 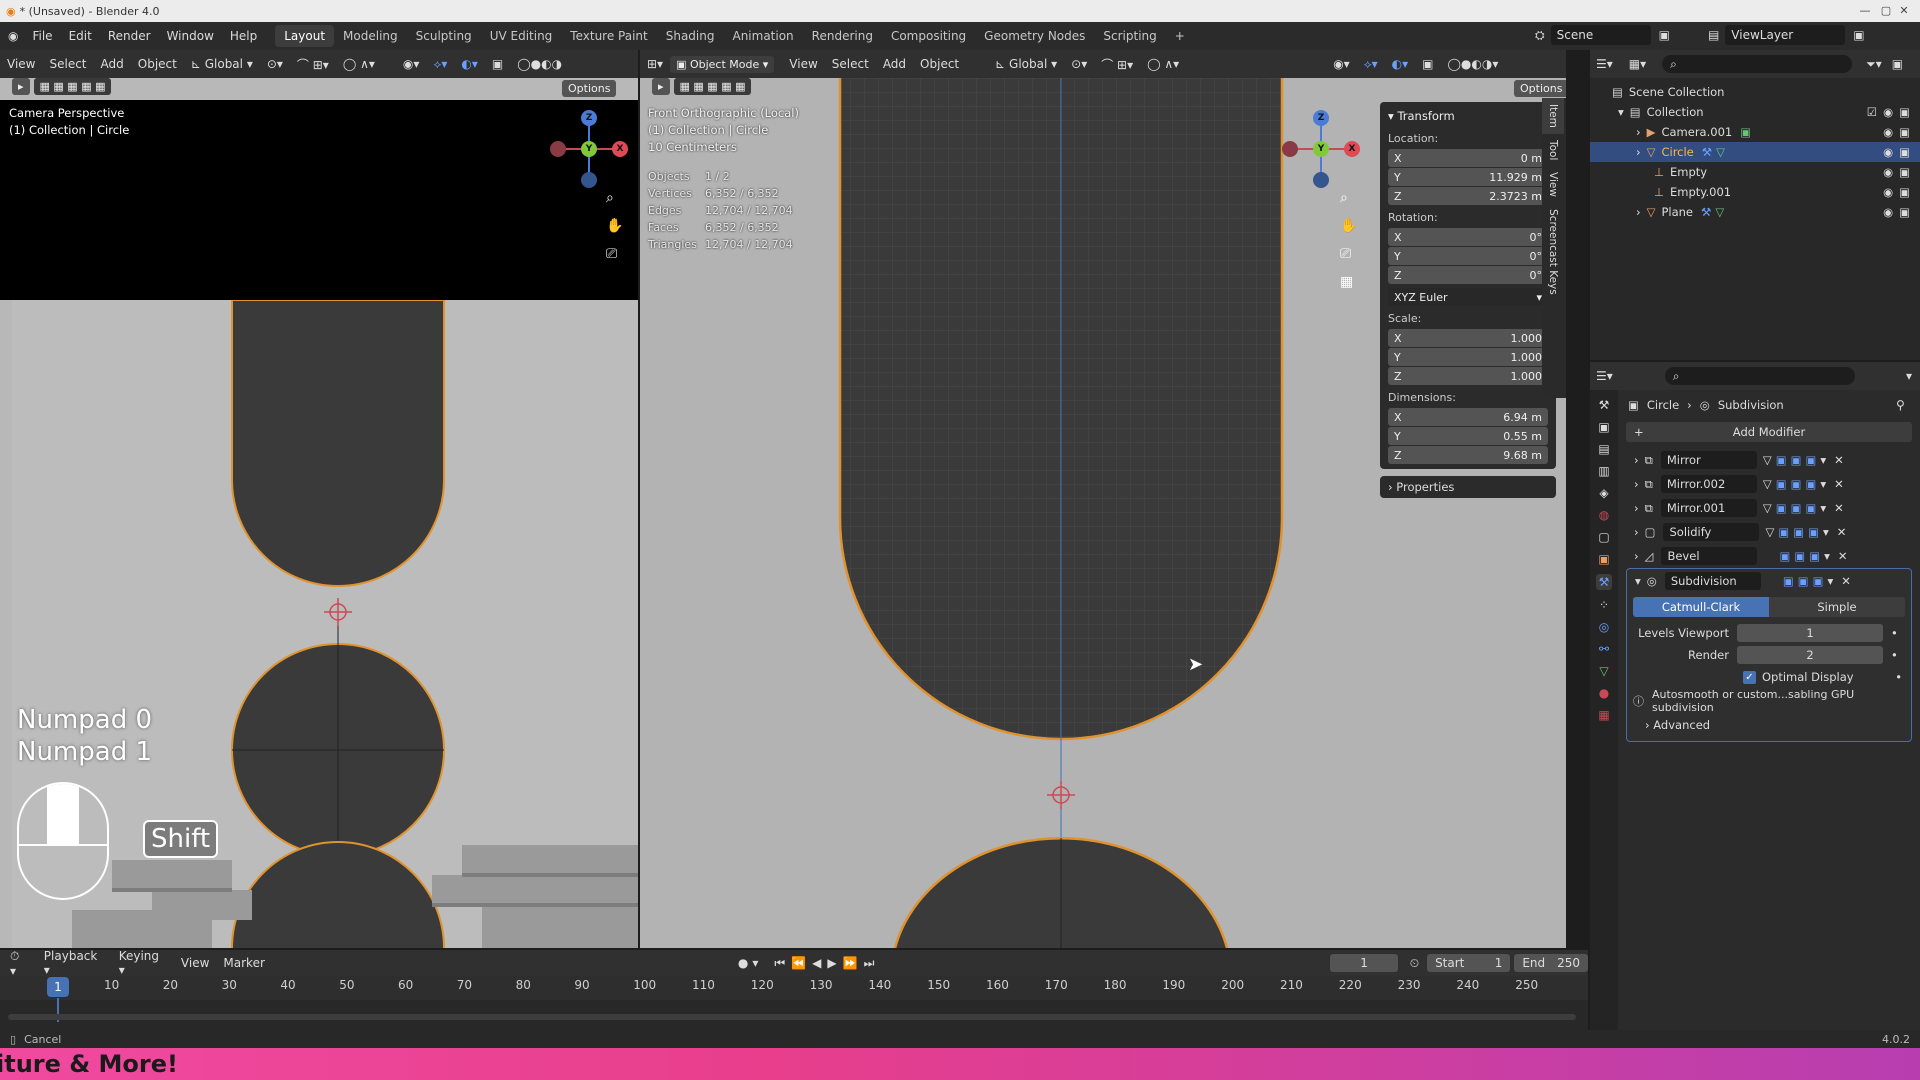 I want to click on right-visibility-icon: ◉▾, so click(x=1341, y=64).